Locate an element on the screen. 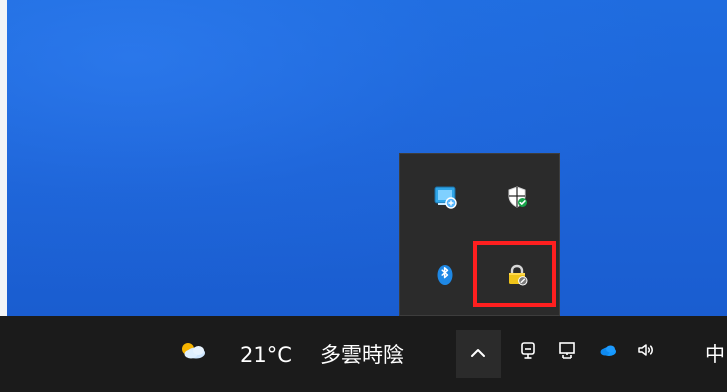  tray-overflow-flyout is located at coordinates (479, 234).